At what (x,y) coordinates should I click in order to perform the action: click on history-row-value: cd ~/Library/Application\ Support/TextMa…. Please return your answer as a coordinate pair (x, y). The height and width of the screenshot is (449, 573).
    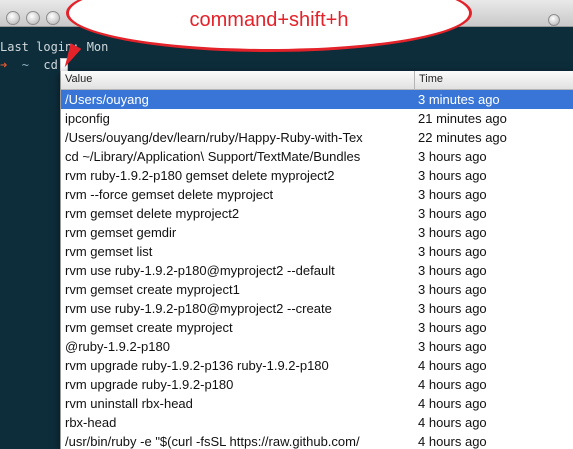
    Looking at the image, I should click on (213, 156).